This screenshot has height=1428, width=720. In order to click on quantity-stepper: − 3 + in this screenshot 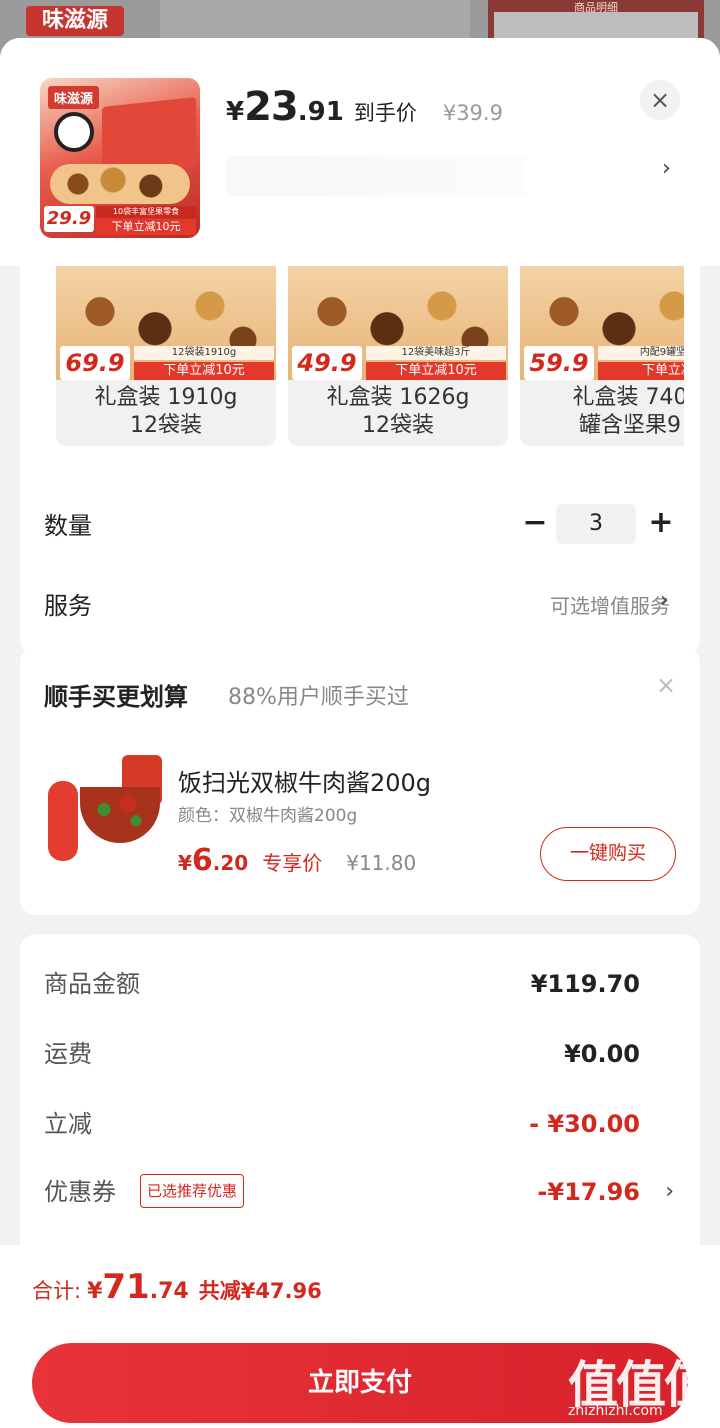, I will do `click(598, 524)`.